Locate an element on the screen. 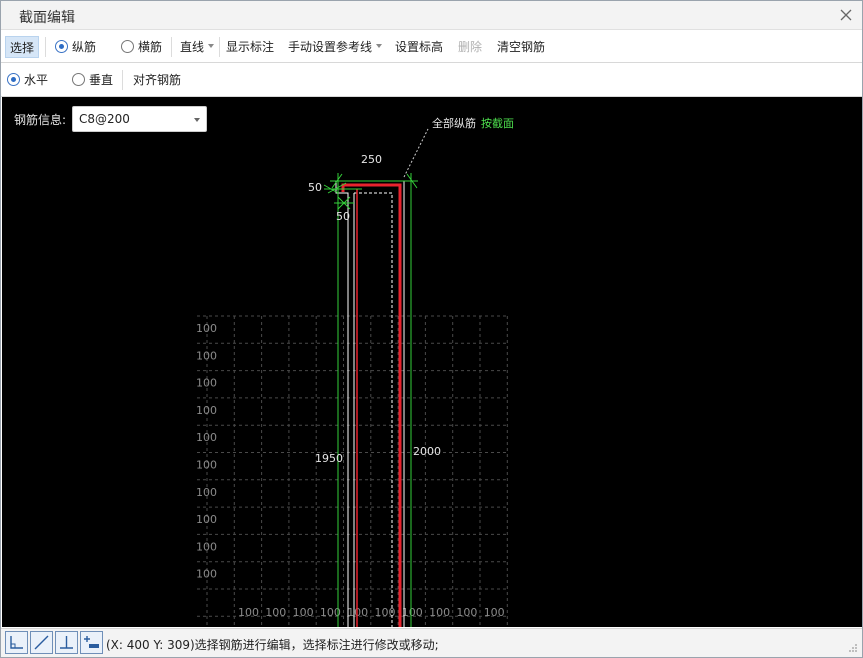 The image size is (863, 658). vertical-radio: 垂直 is located at coordinates (92, 79).